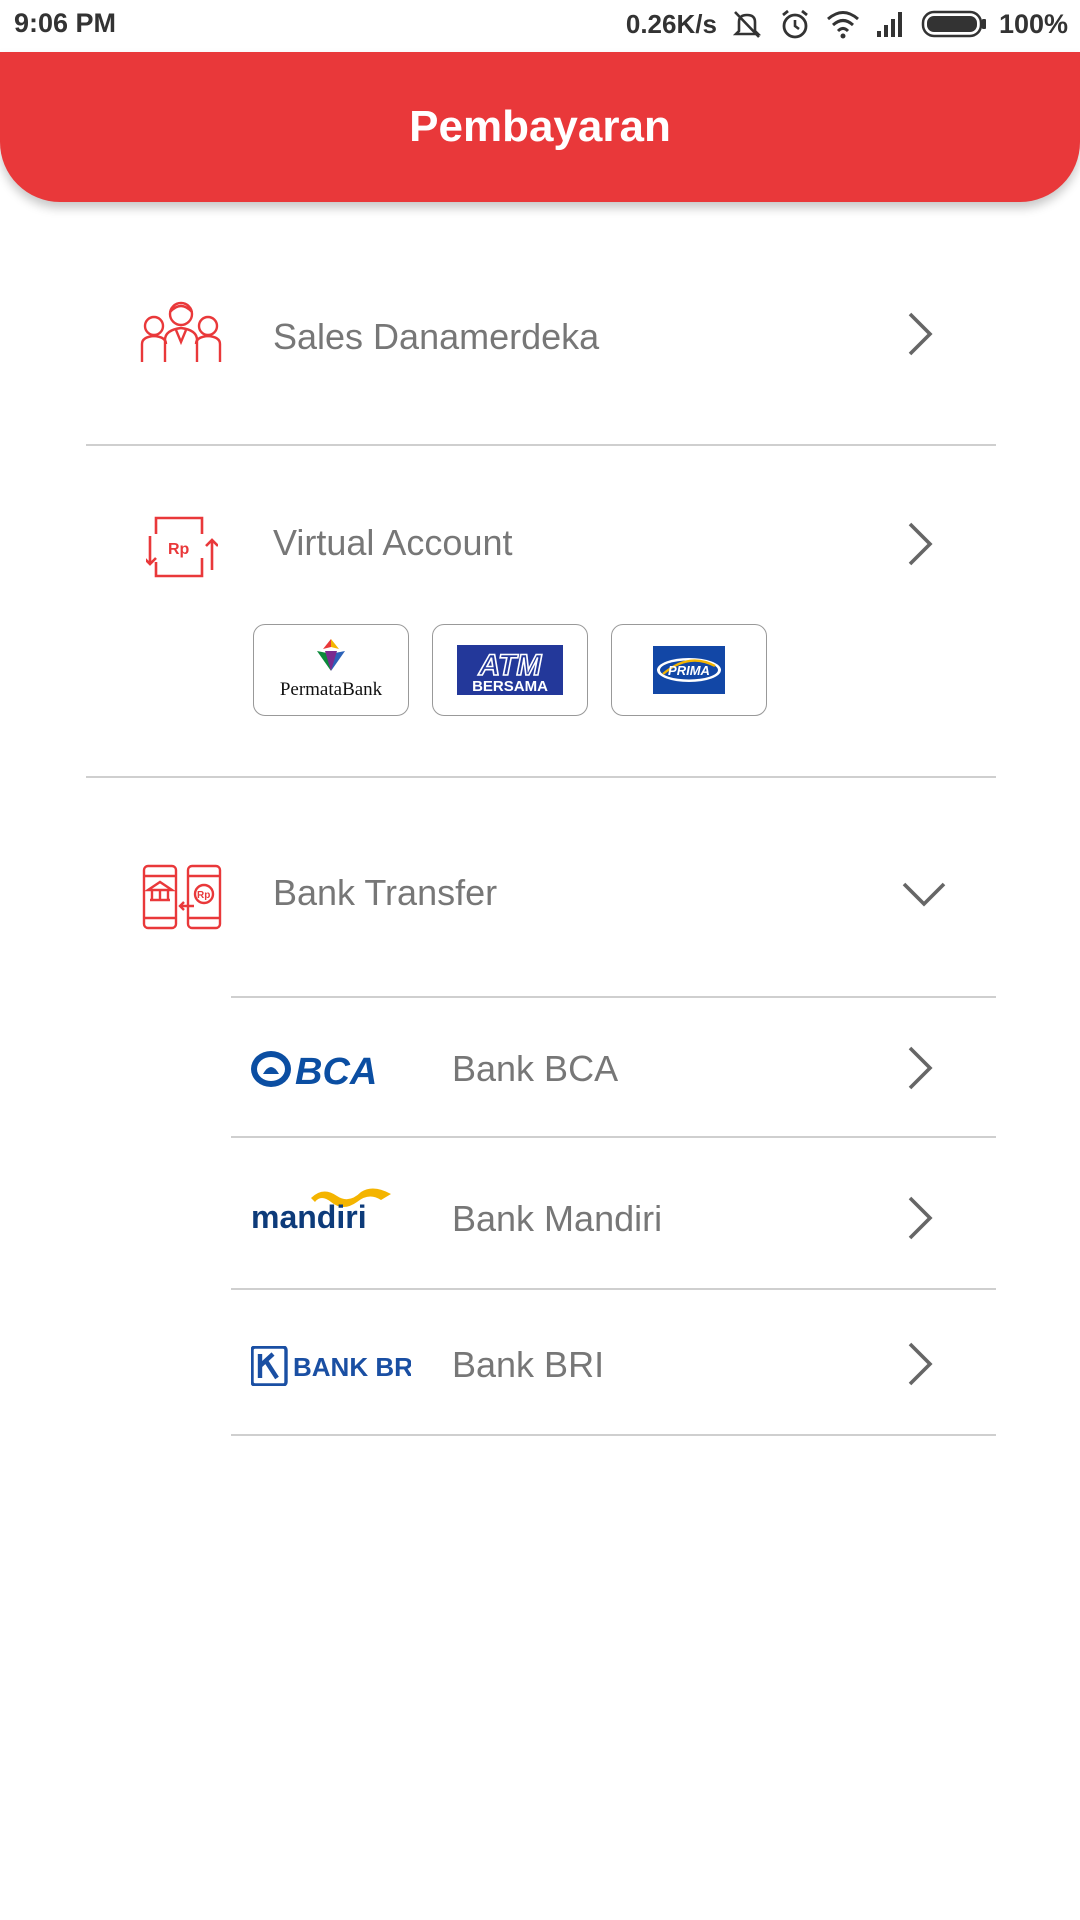  I want to click on menu-item-virtual-account: Rp Virtual Account, so click(541, 545).